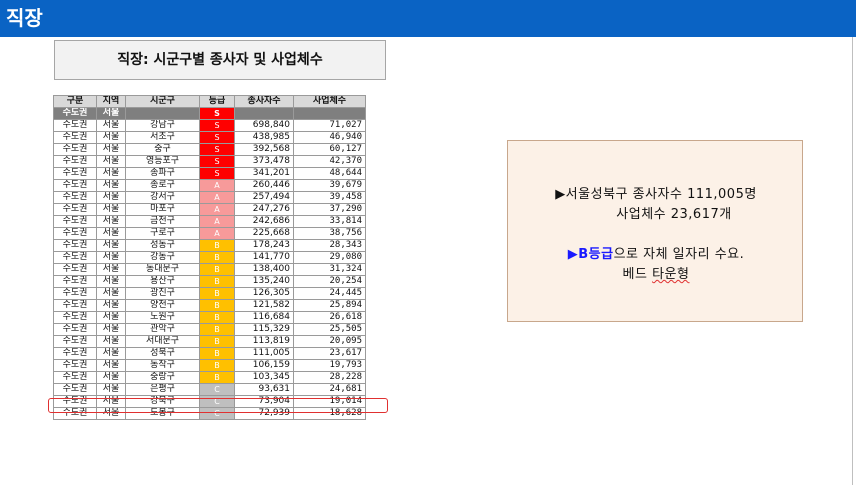 The image size is (856, 485). What do you see at coordinates (209, 173) in the screenshot?
I see `table-row: 수도권 서울 송파구 S 341,201 48,644` at bounding box center [209, 173].